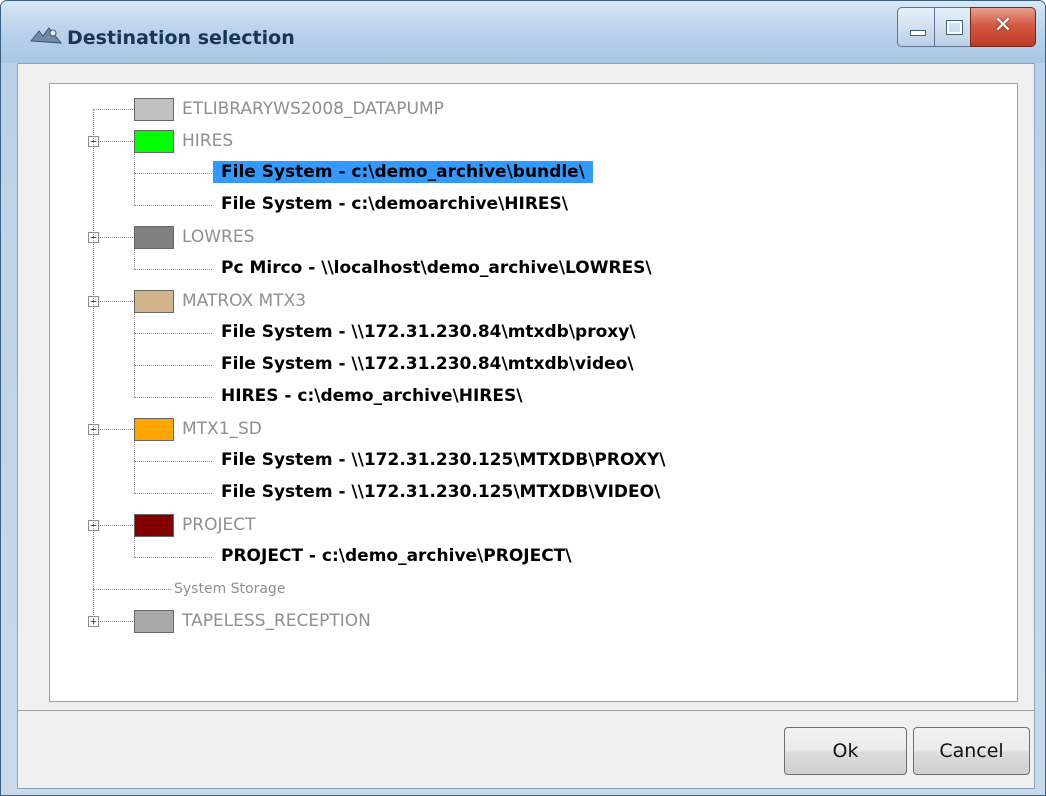  Describe the element at coordinates (244, 301) in the screenshot. I see `tree-group-label: MATROX MTX3` at that location.